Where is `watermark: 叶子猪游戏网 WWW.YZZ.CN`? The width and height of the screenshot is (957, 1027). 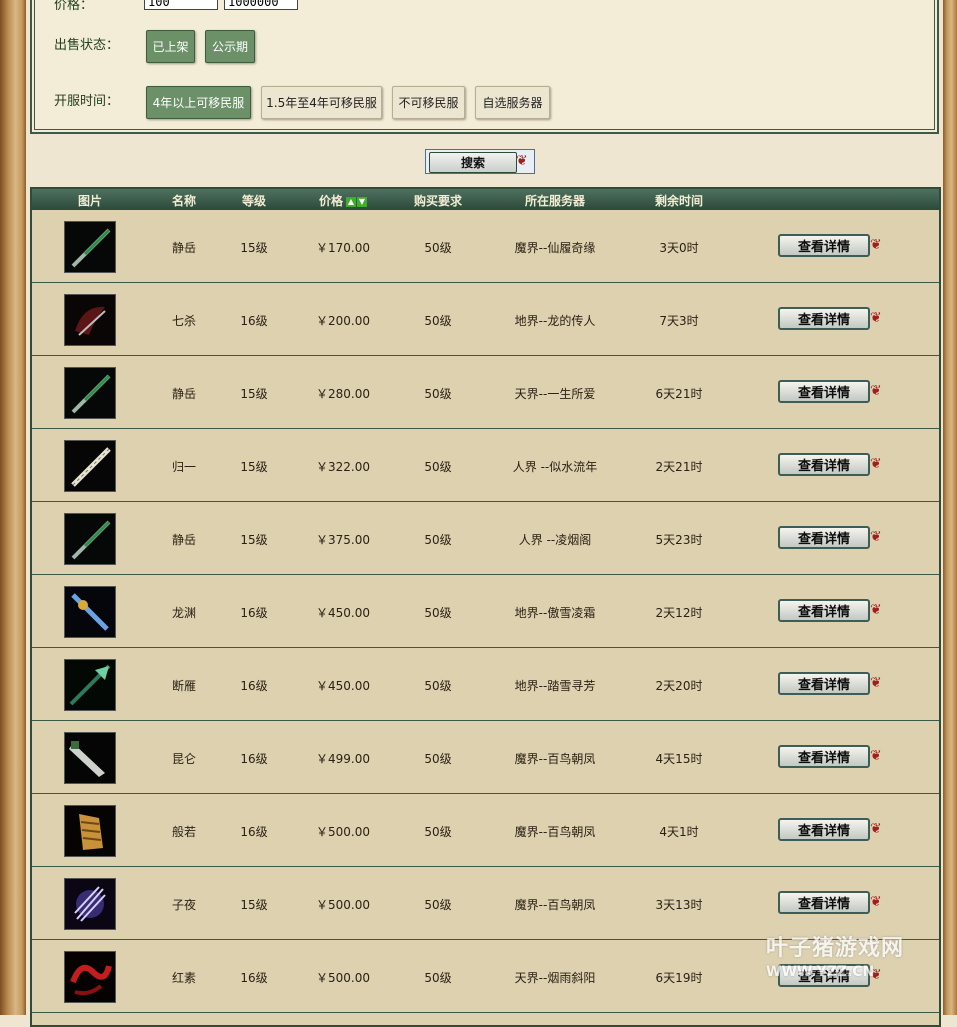 watermark: 叶子猪游戏网 WWW.YZZ.CN is located at coordinates (835, 955).